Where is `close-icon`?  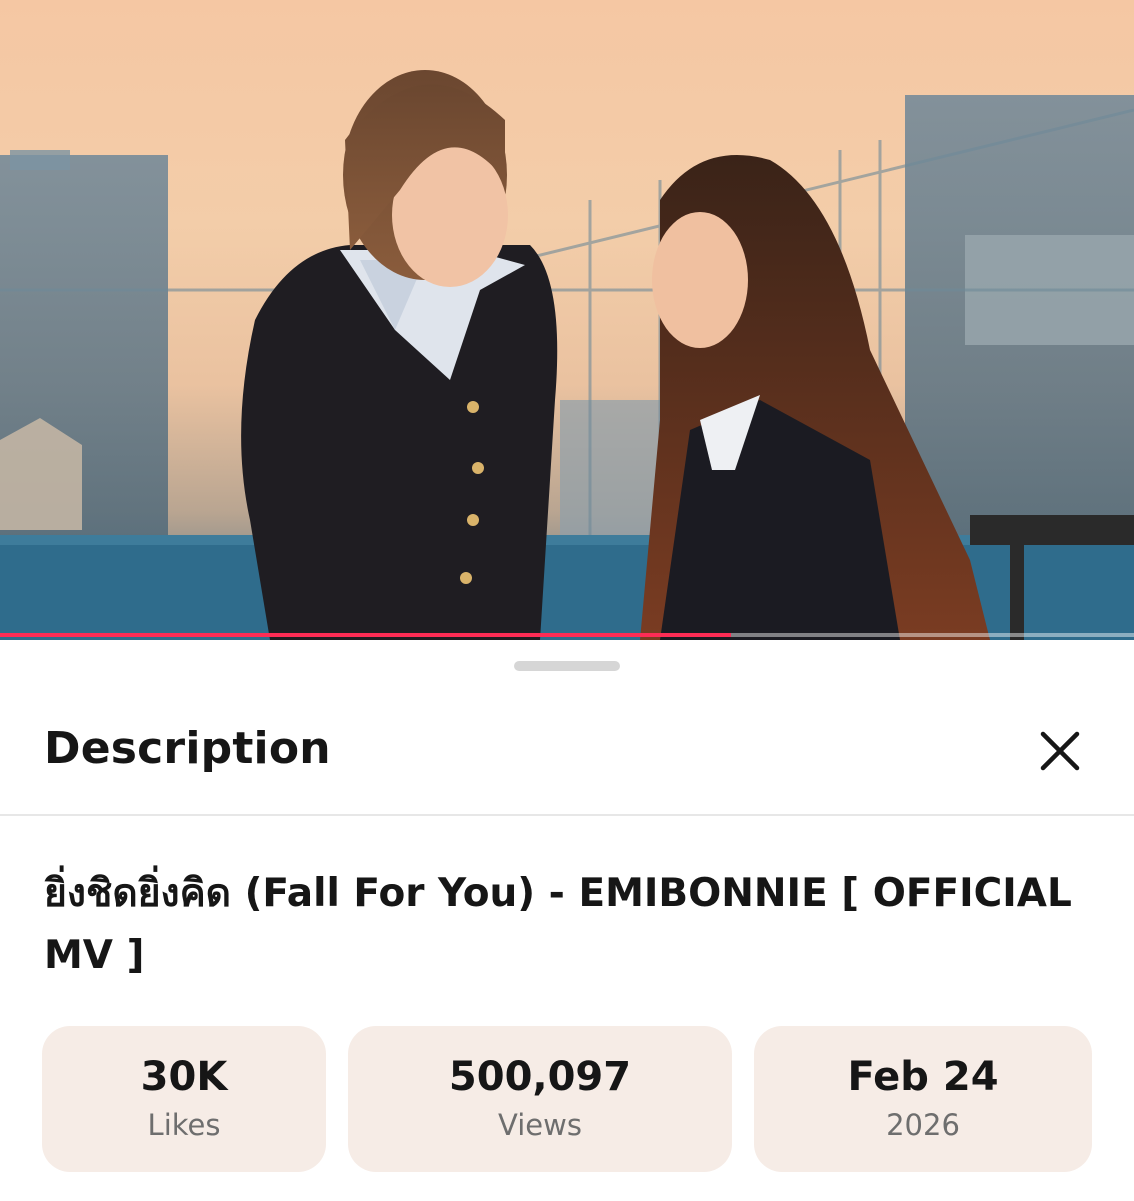
close-icon is located at coordinates (1060, 751).